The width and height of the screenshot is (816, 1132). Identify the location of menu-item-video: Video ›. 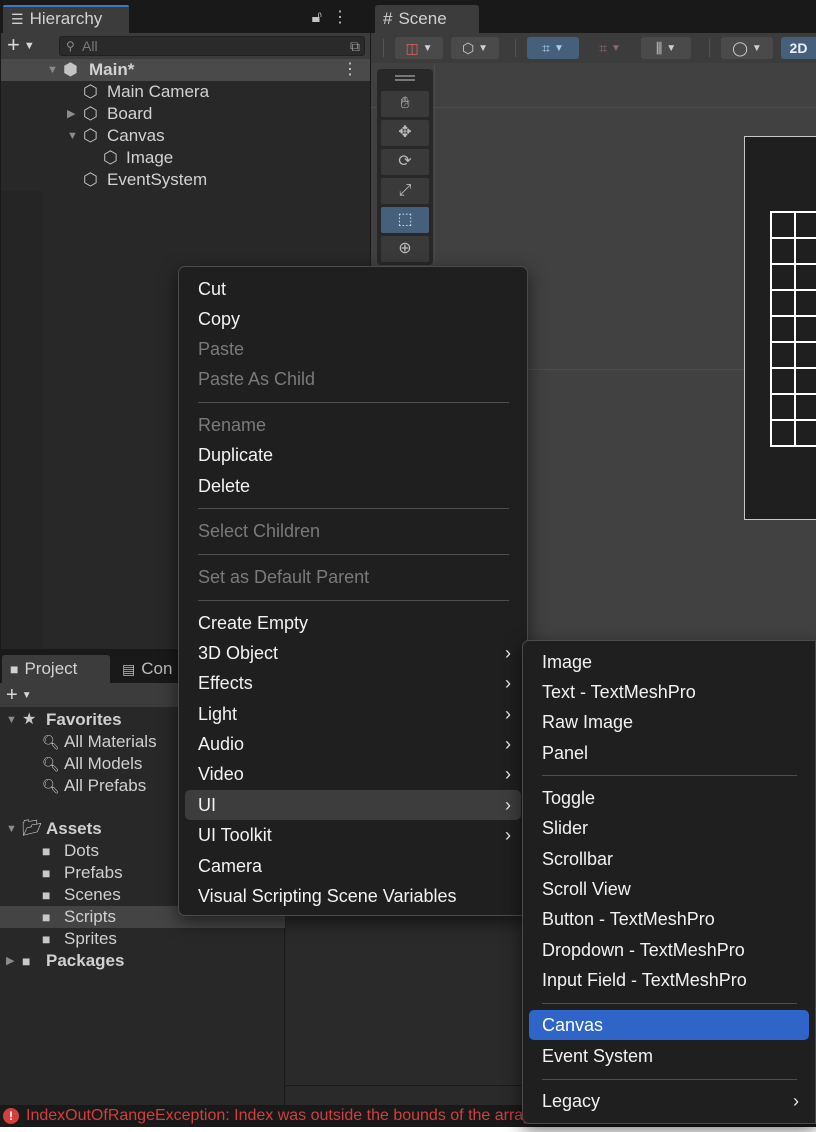
(353, 774).